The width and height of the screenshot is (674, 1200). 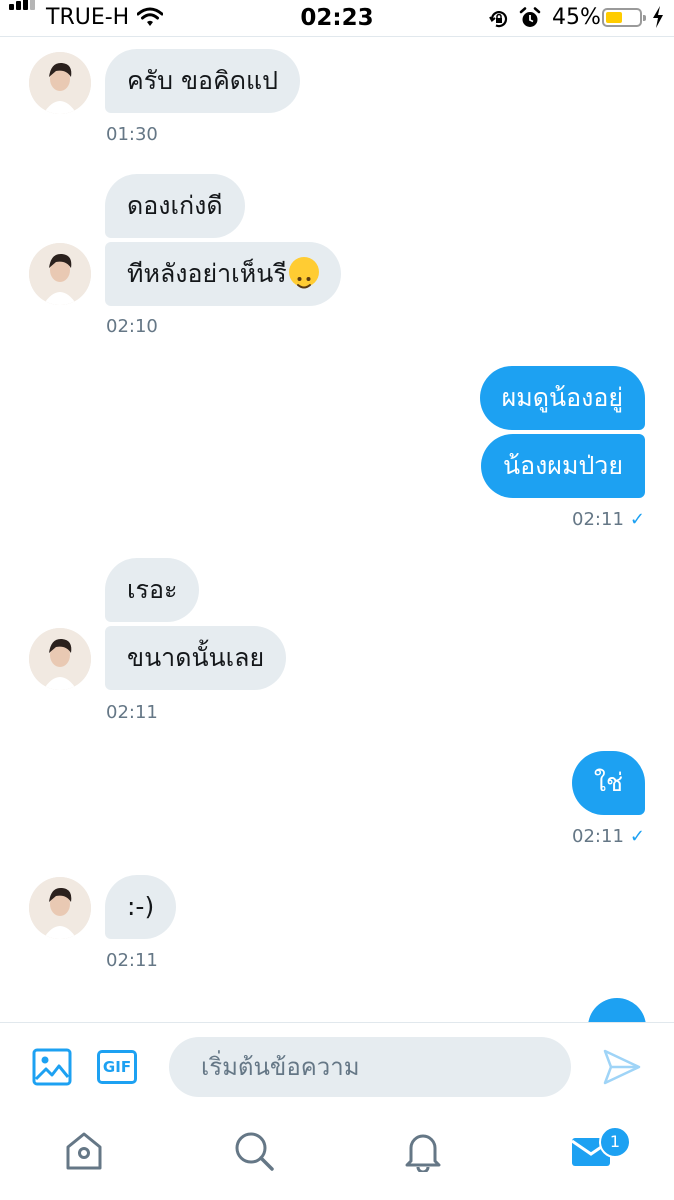 I want to click on message-bubble: ทีหลังอย่าเห็นรี, so click(x=223, y=274).